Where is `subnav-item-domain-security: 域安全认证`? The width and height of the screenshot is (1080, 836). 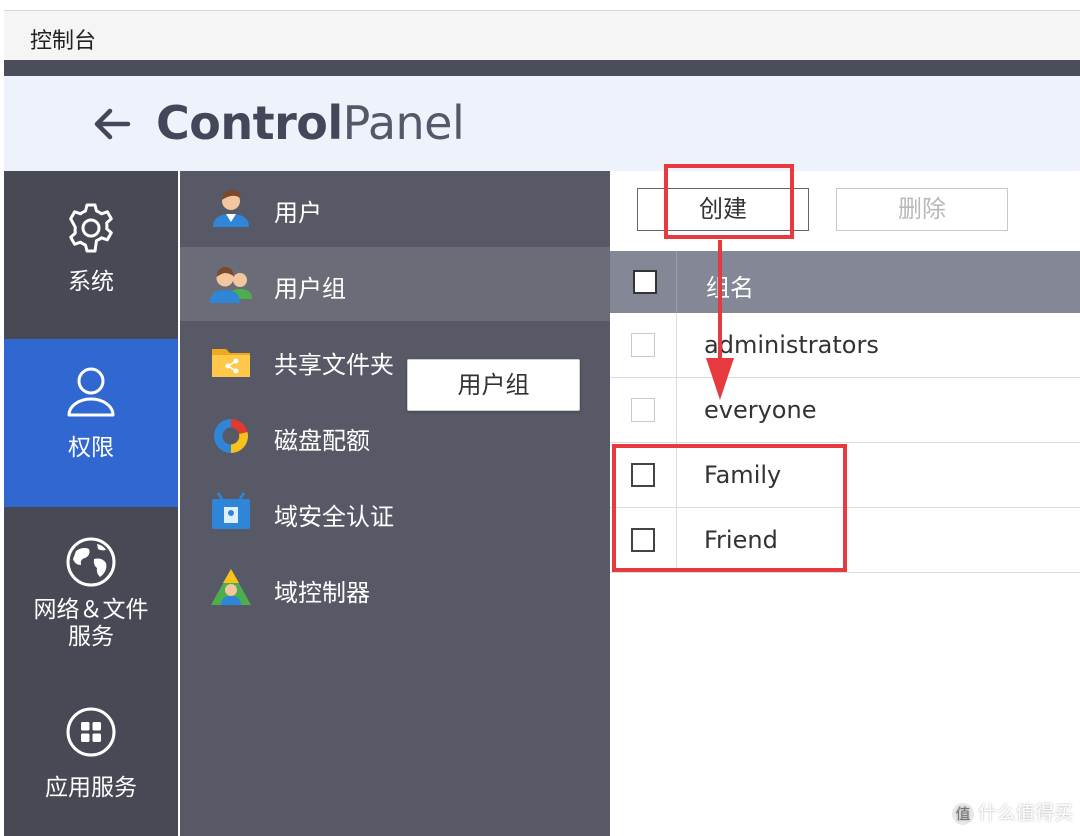 subnav-item-domain-security: 域安全认证 is located at coordinates (395, 512).